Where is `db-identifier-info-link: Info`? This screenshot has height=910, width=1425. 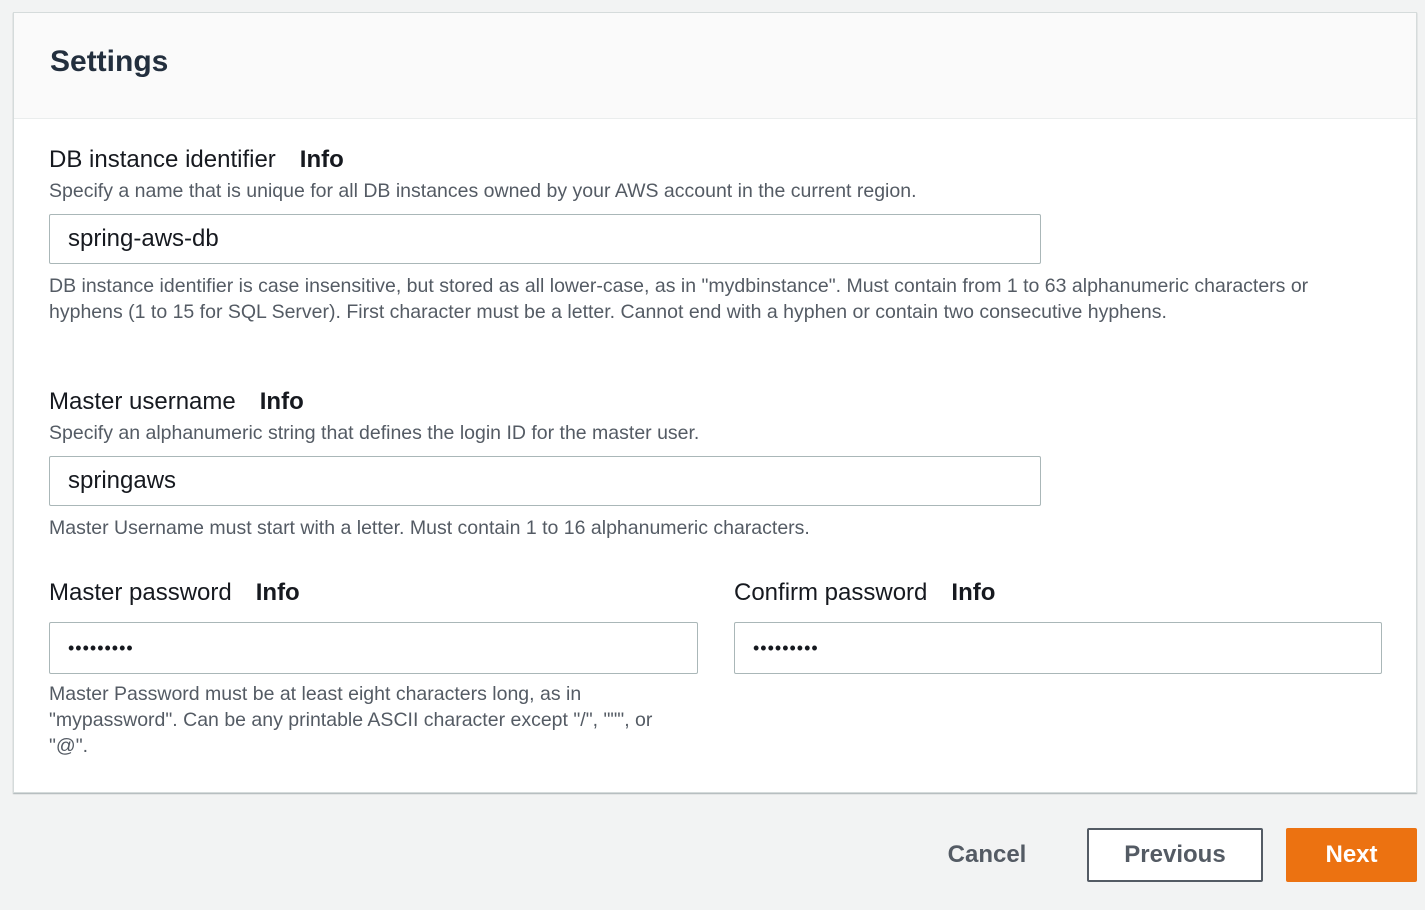
db-identifier-info-link: Info is located at coordinates (322, 159).